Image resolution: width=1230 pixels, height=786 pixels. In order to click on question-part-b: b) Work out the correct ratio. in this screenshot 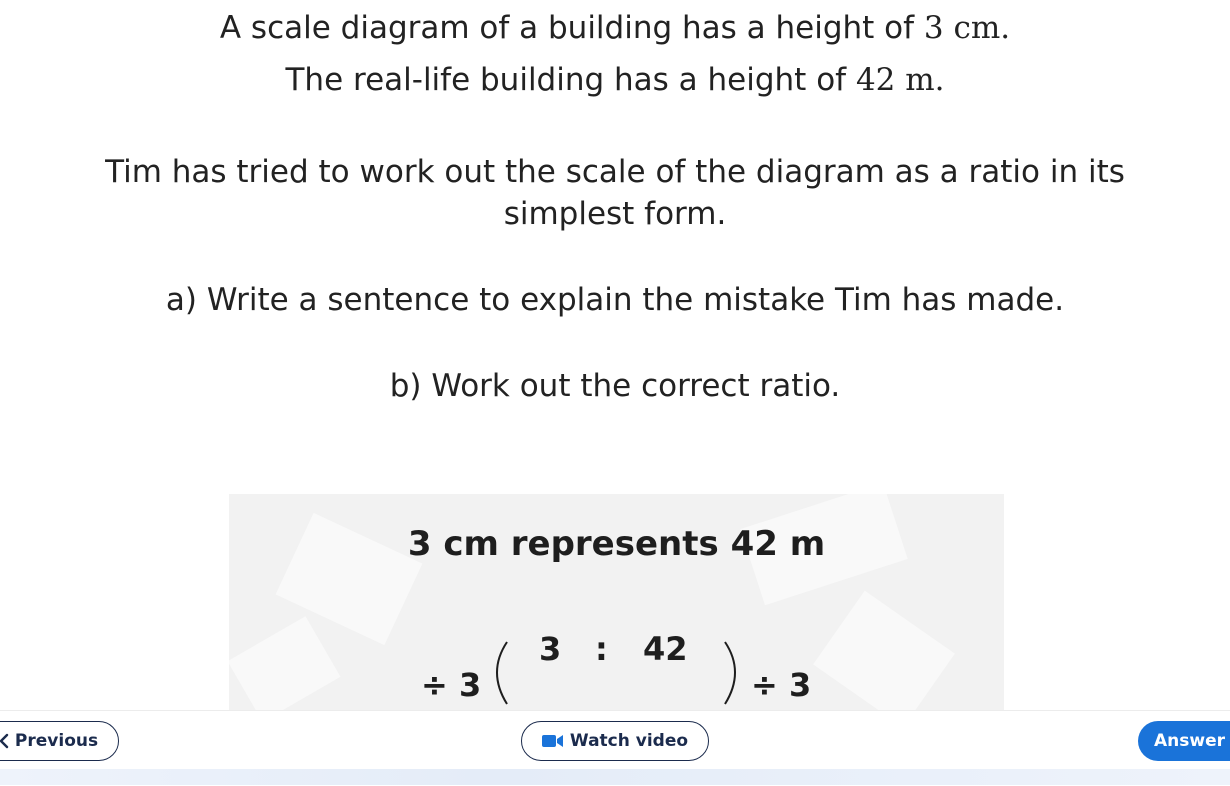, I will do `click(615, 386)`.